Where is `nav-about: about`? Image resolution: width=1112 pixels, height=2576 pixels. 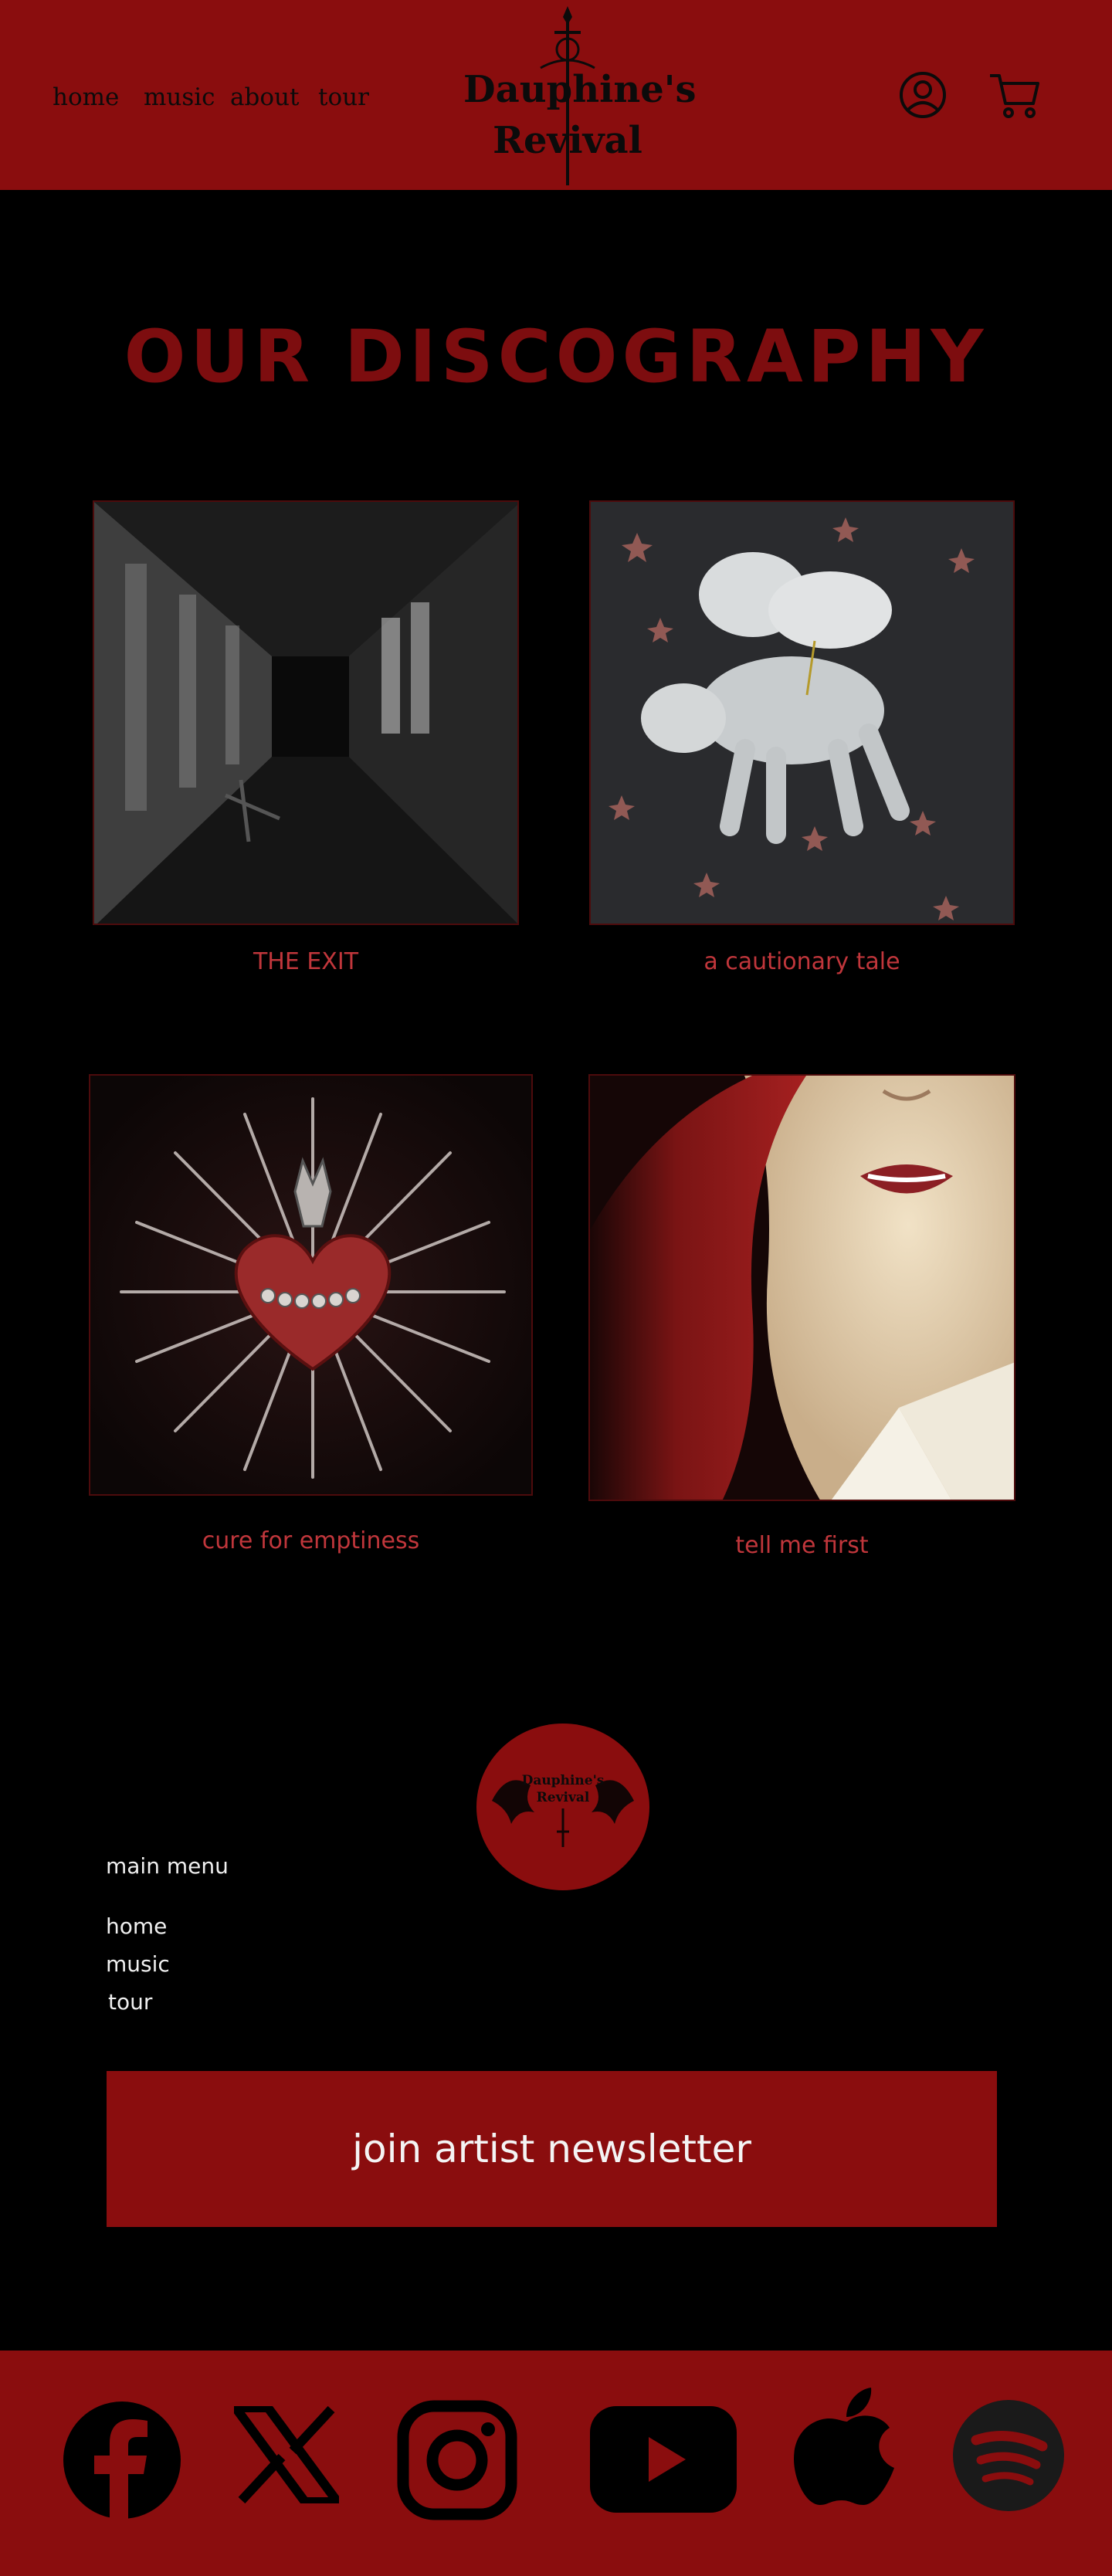
nav-about: about is located at coordinates (264, 97).